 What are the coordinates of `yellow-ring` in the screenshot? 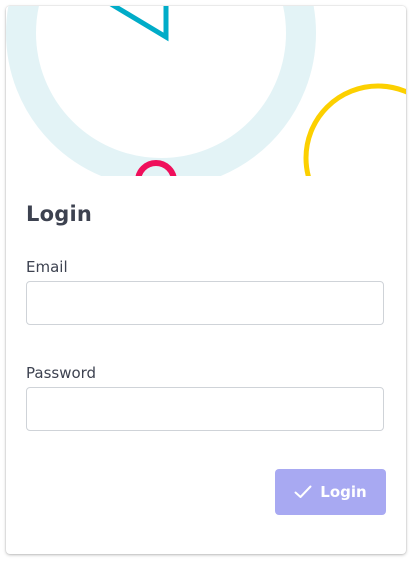 It's located at (354, 129).